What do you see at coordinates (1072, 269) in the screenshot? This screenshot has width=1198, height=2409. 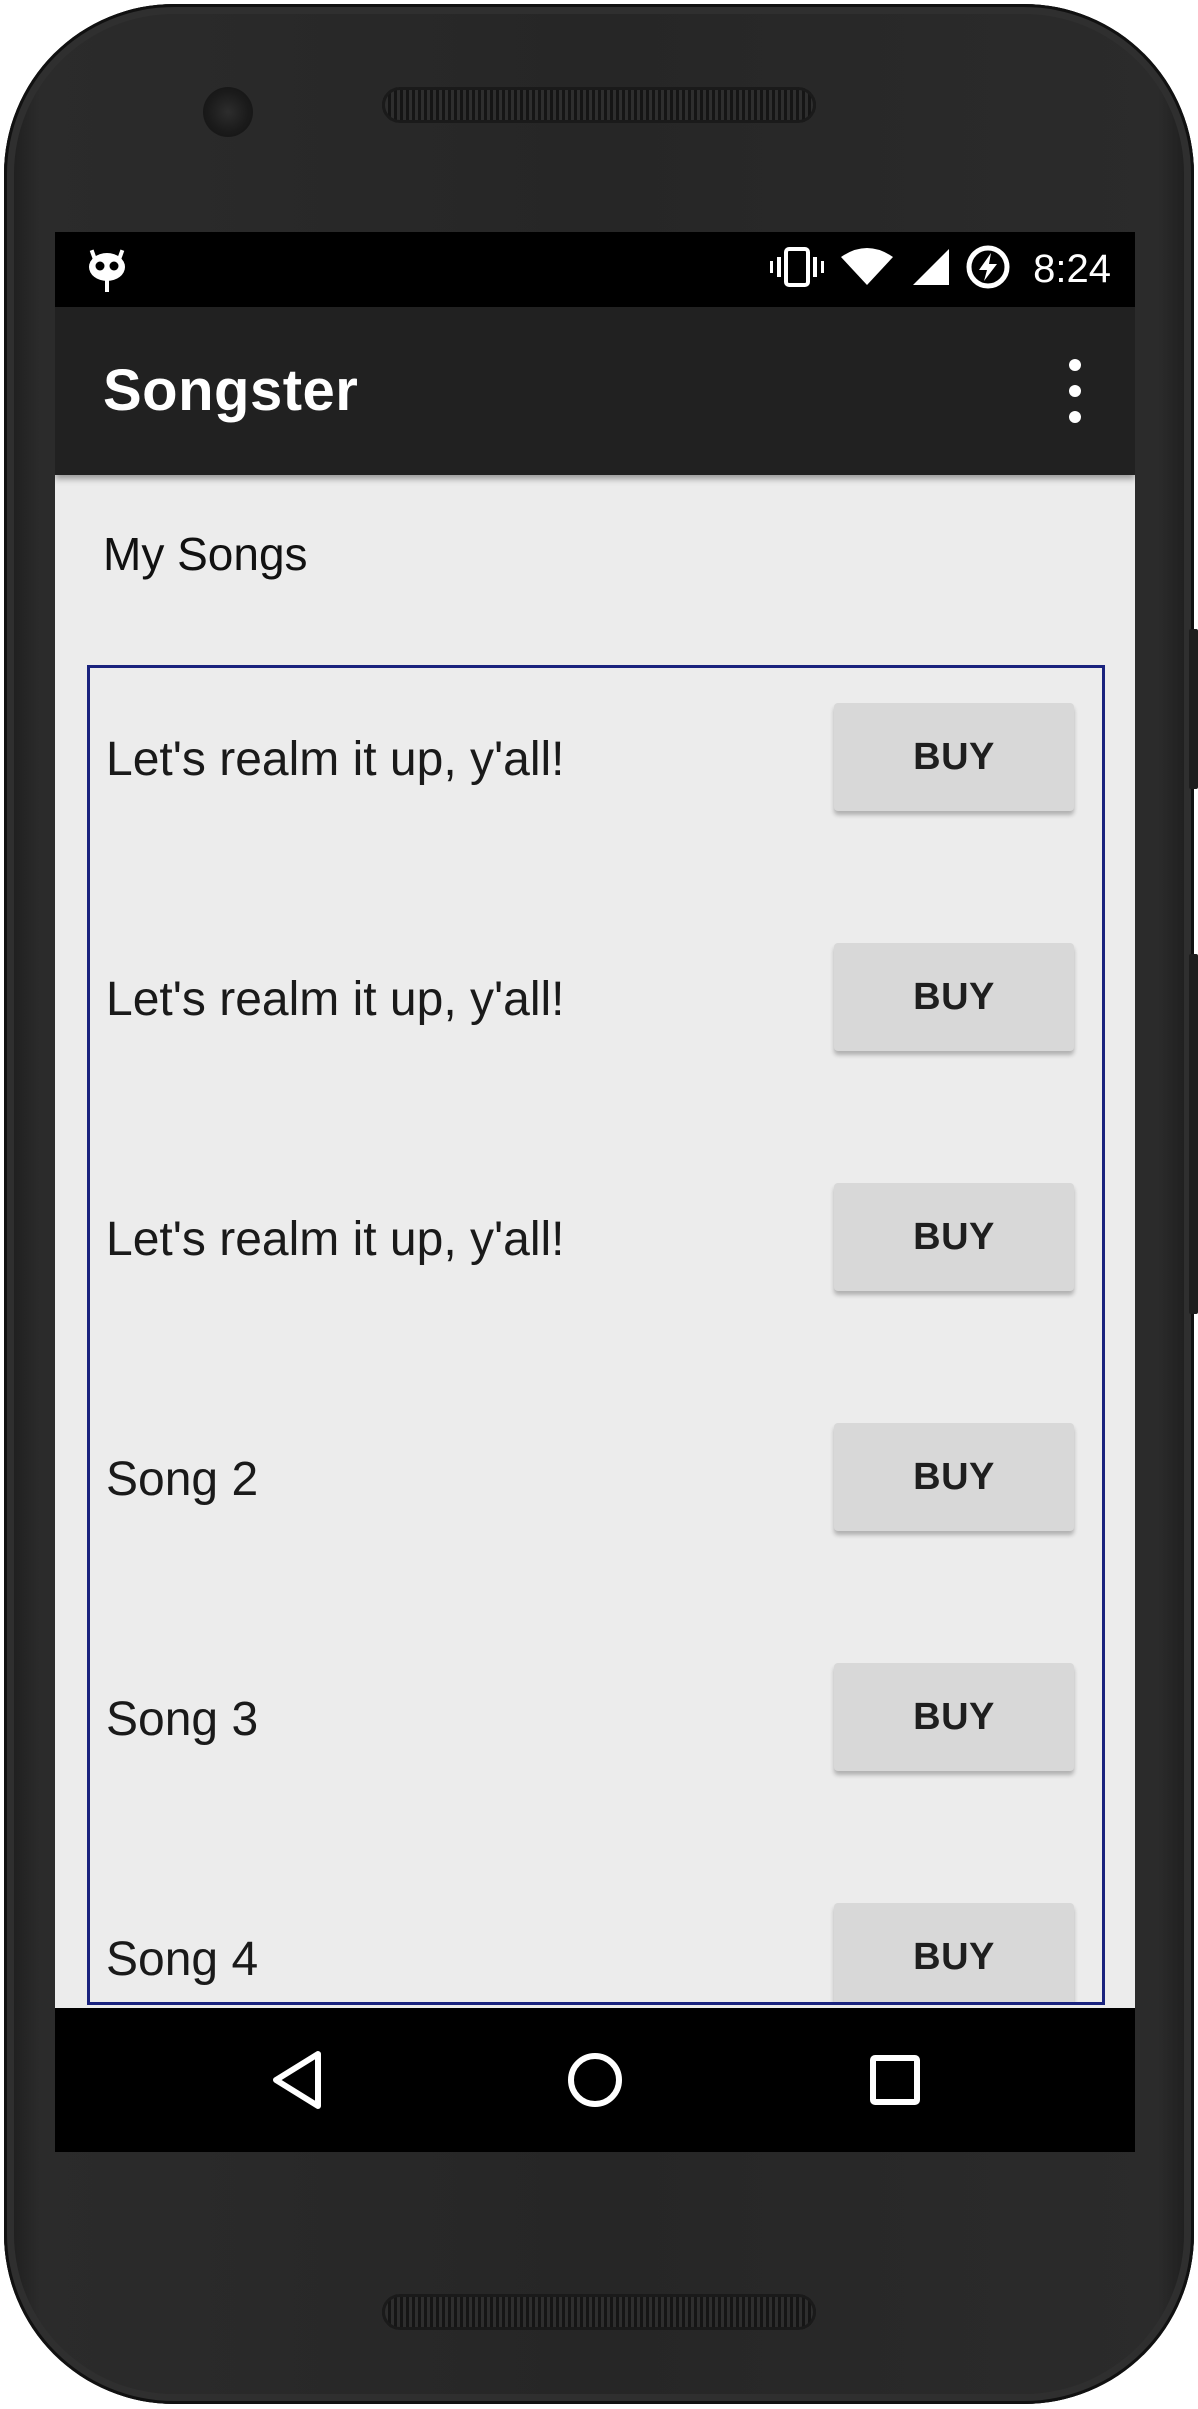 I see `status-time: 8:24` at bounding box center [1072, 269].